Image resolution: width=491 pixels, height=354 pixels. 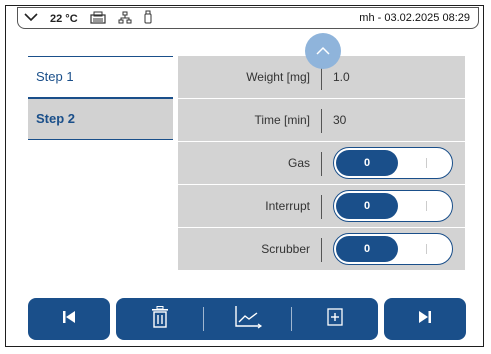 What do you see at coordinates (98, 19) in the screenshot?
I see `printer-icon` at bounding box center [98, 19].